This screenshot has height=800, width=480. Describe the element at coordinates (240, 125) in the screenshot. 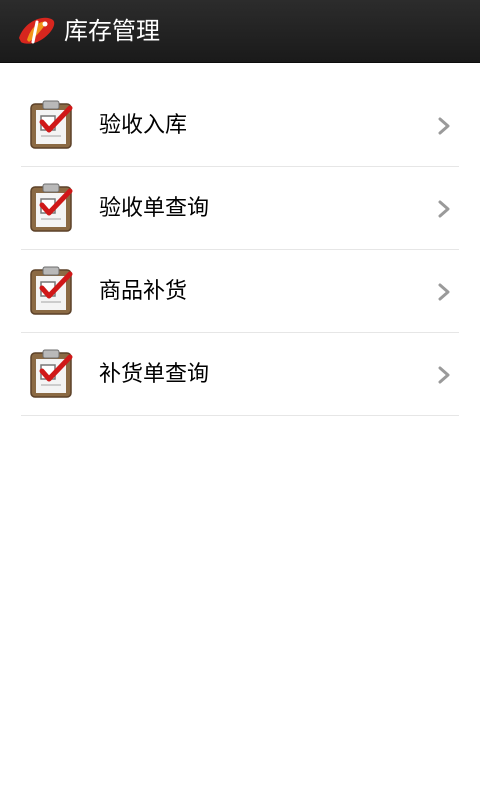

I see `menu-item-receiving: 验收入库` at that location.